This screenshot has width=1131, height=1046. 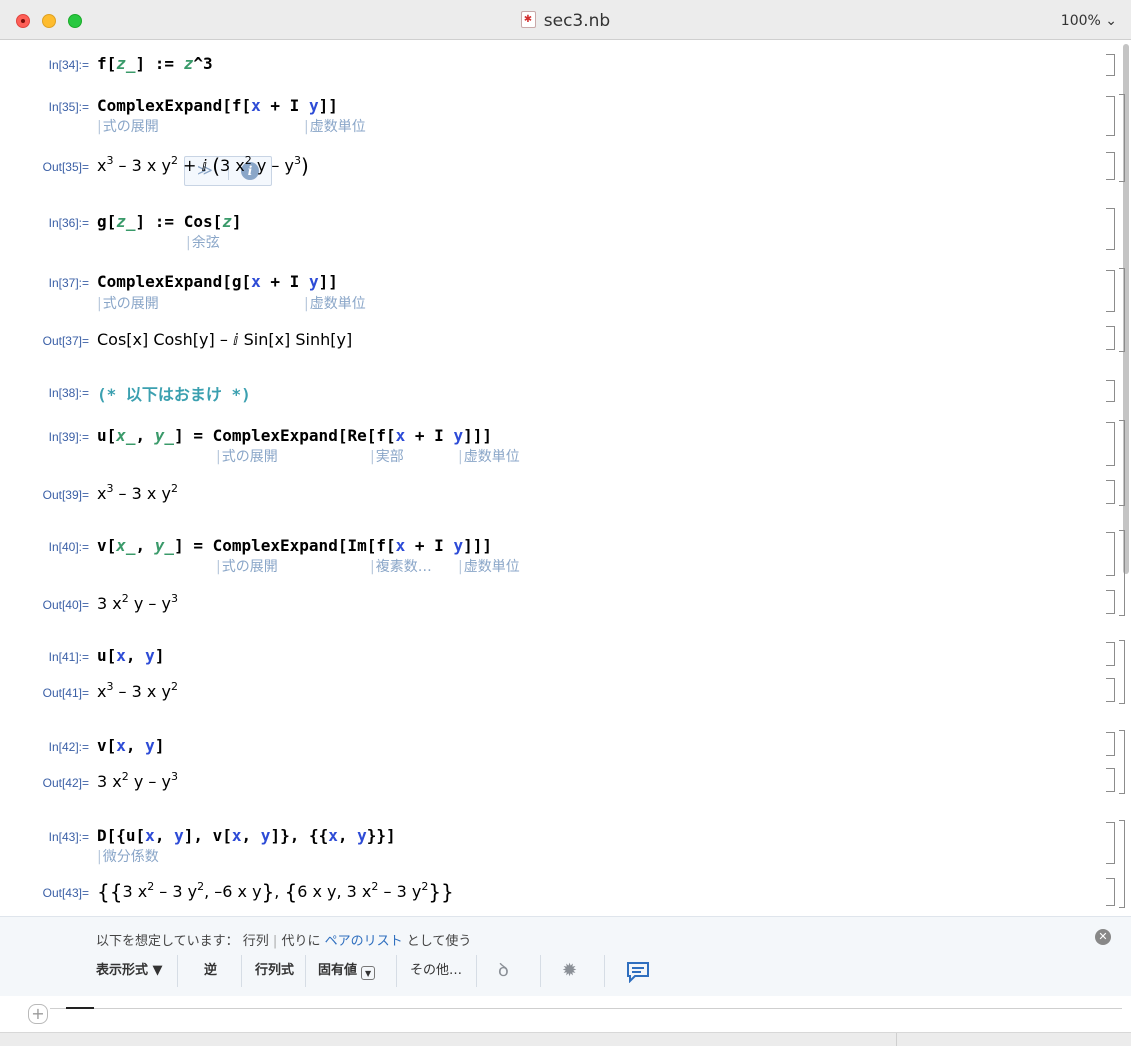 I want to click on output-out37: Cos[x] Cosh[y] – ⅈ Sin[x] Sinh[y], so click(x=225, y=339).